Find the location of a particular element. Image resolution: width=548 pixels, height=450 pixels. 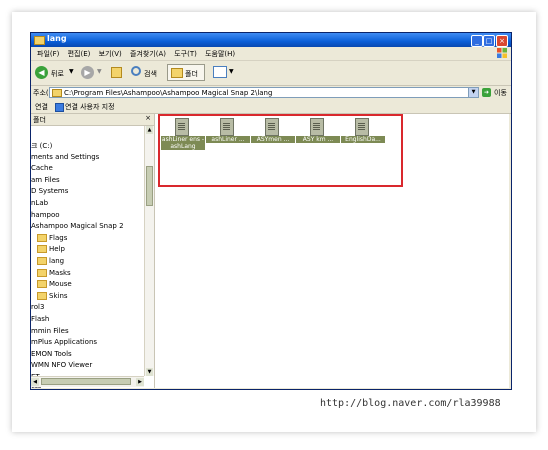

tree-item-label: nLab is located at coordinates (40, 203).